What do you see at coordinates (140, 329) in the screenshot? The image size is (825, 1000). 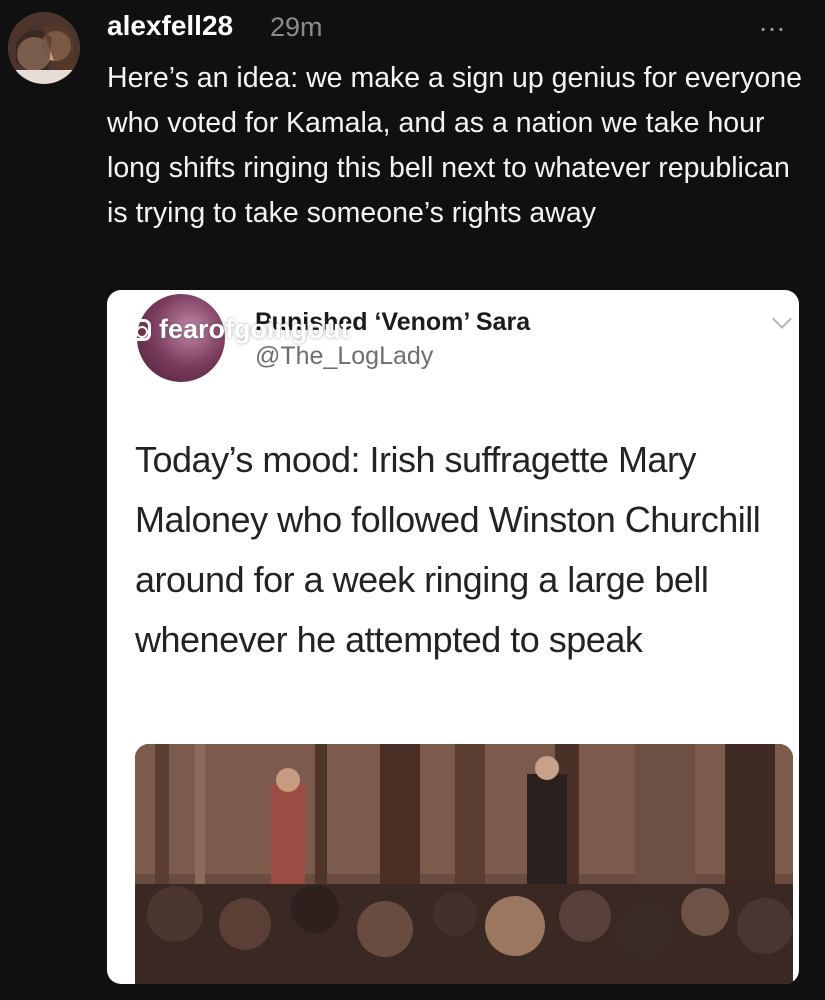 I see `instagram-icon` at bounding box center [140, 329].